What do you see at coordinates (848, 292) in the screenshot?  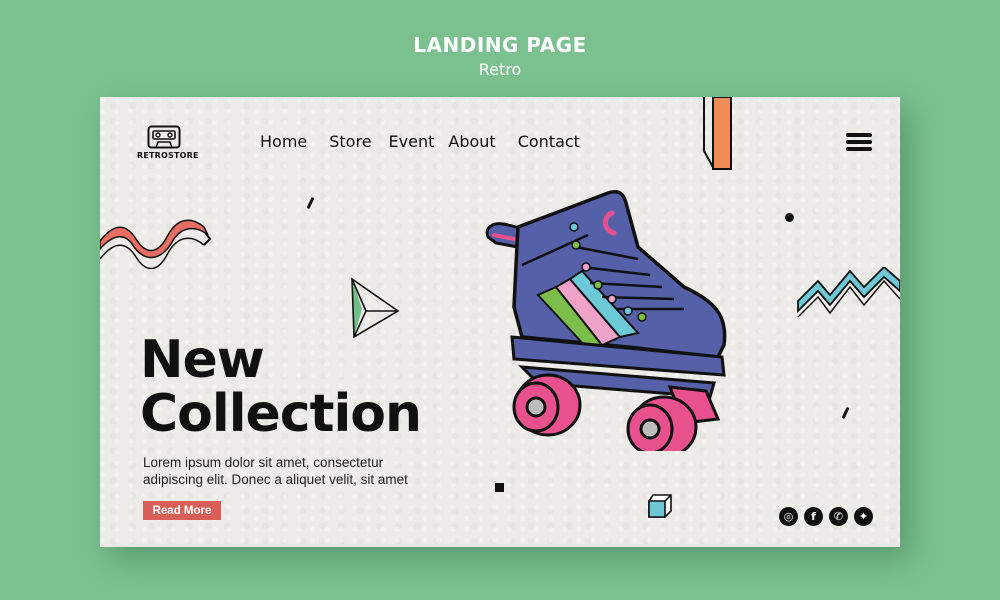 I see `teal-zigzag-decoration` at bounding box center [848, 292].